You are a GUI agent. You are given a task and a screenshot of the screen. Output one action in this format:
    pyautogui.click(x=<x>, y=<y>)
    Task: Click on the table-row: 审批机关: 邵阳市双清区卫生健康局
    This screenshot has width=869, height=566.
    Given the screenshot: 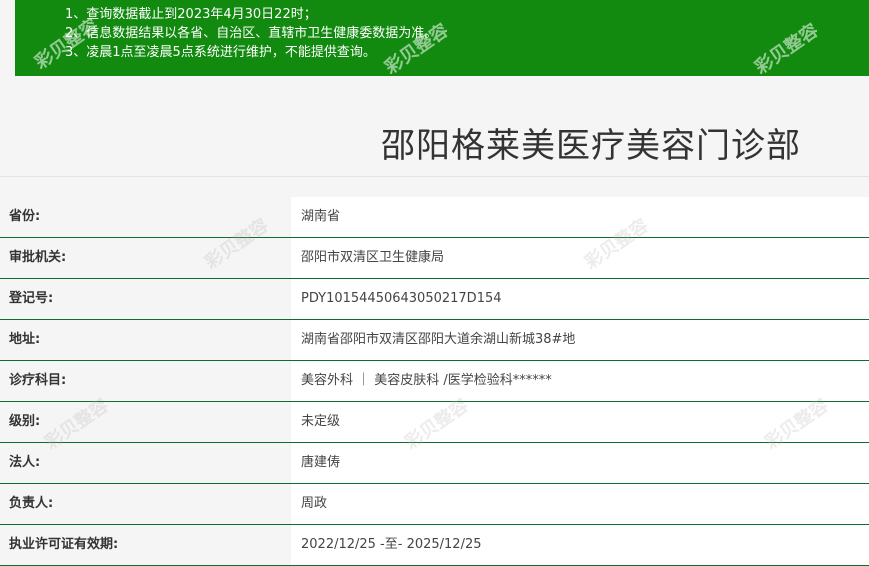 What is the action you would take?
    pyautogui.click(x=434, y=258)
    